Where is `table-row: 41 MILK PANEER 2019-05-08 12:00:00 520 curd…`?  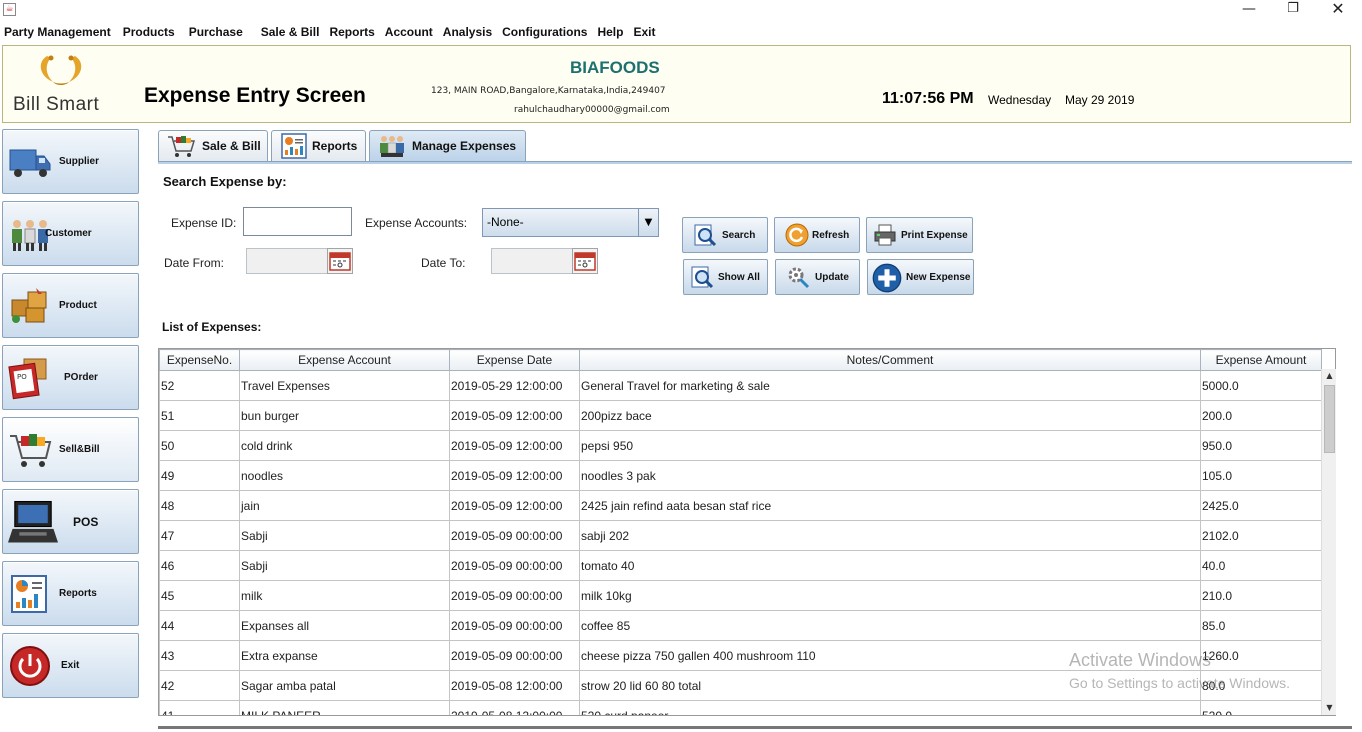 table-row: 41 MILK PANEER 2019-05-08 12:00:00 520 curd… is located at coordinates (740, 707).